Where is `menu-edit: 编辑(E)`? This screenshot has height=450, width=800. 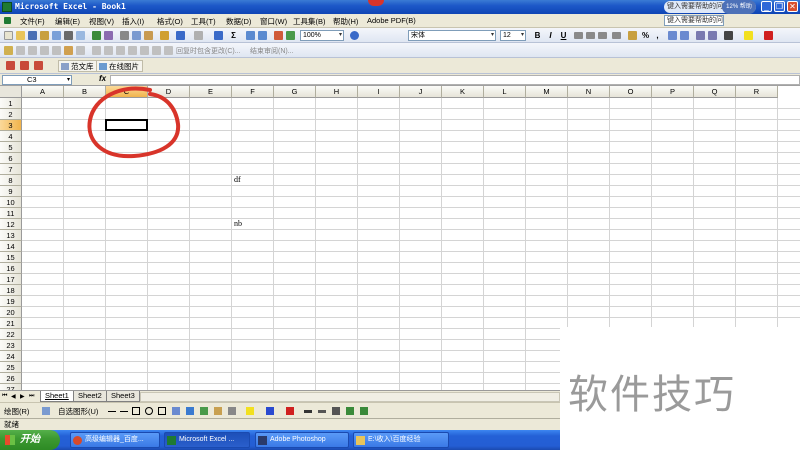
menu-edit: 编辑(E) is located at coordinates (67, 21).